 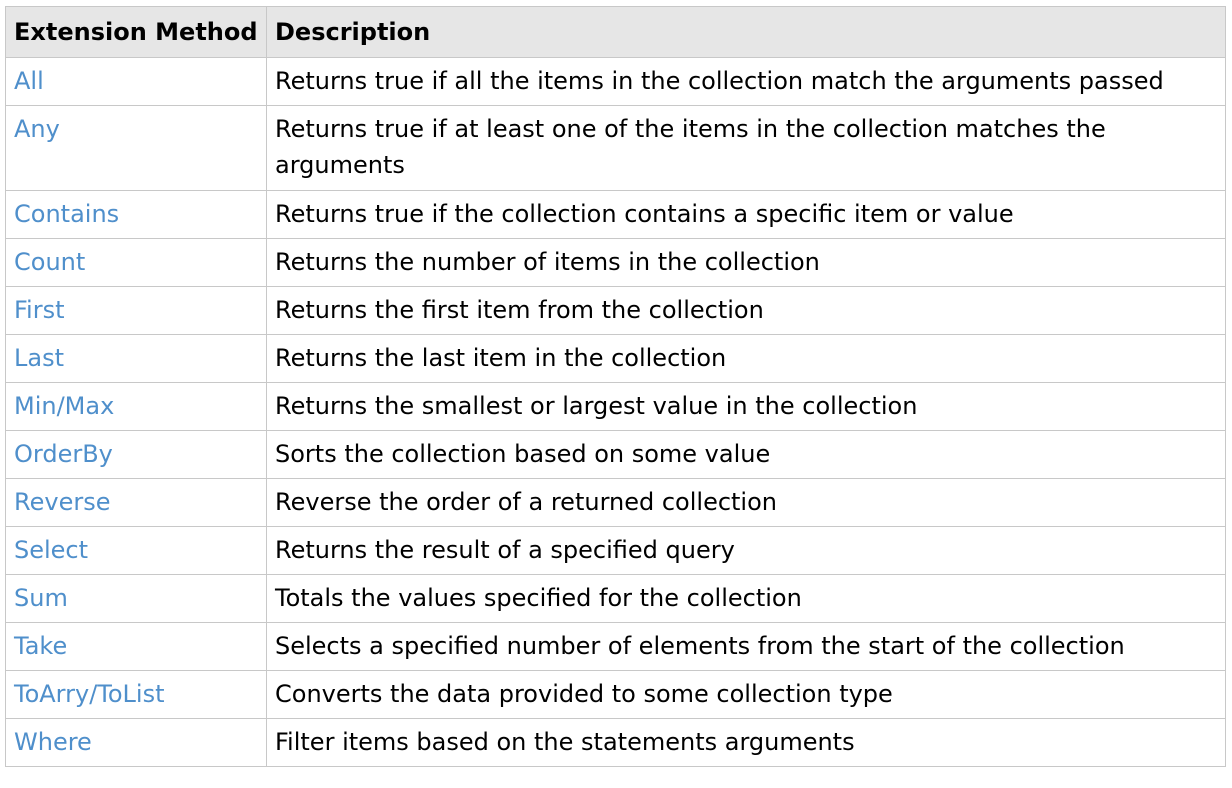 What do you see at coordinates (136, 406) in the screenshot?
I see `method-name: Min/Max` at bounding box center [136, 406].